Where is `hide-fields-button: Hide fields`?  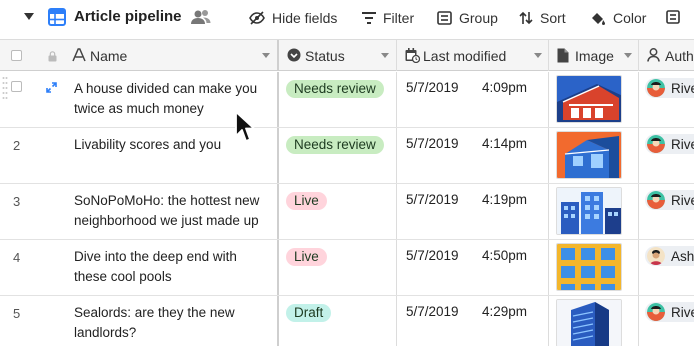
hide-fields-button: Hide fields is located at coordinates (293, 18).